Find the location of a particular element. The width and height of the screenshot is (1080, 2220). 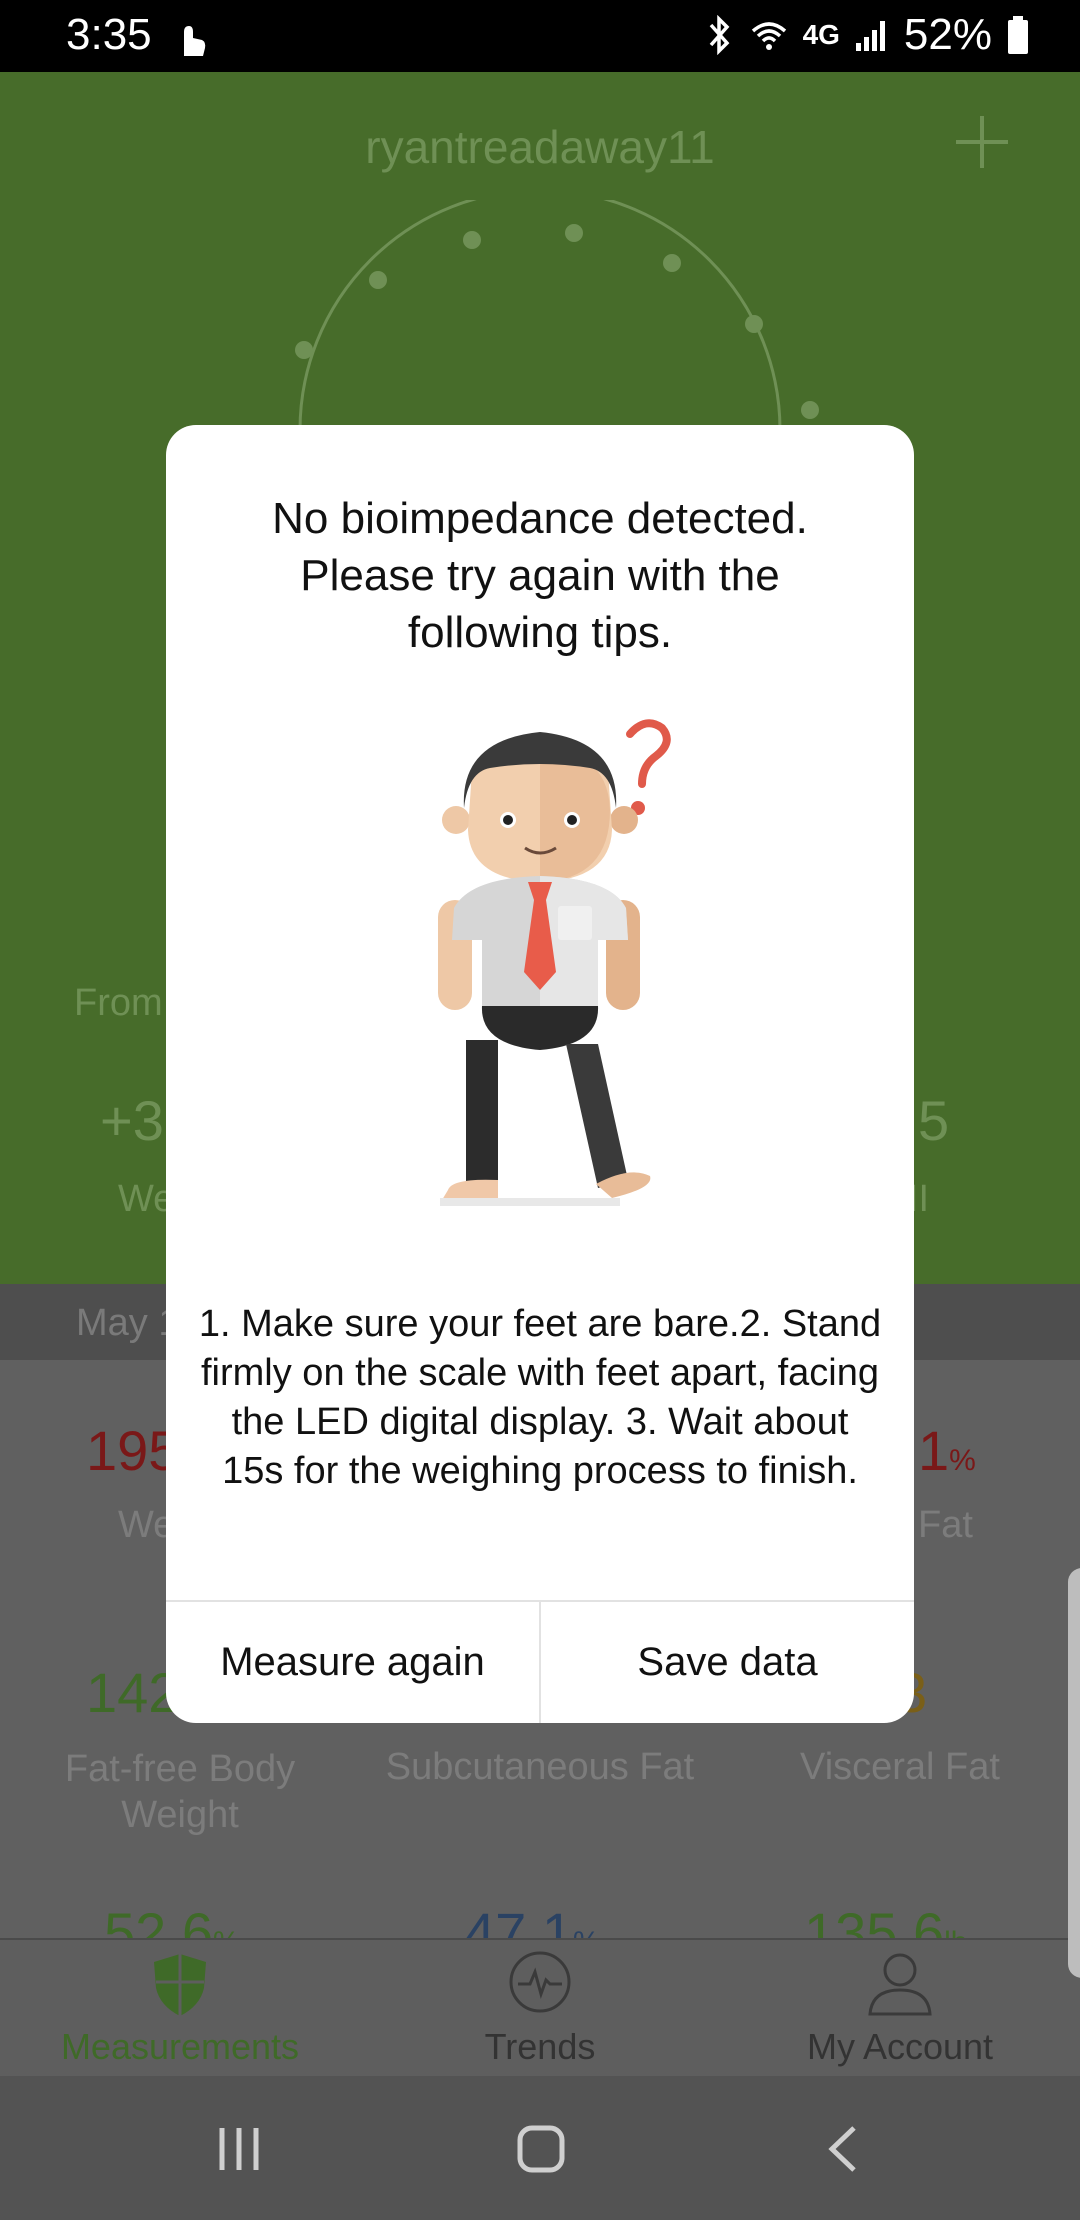

shield-icon is located at coordinates (180, 1985).